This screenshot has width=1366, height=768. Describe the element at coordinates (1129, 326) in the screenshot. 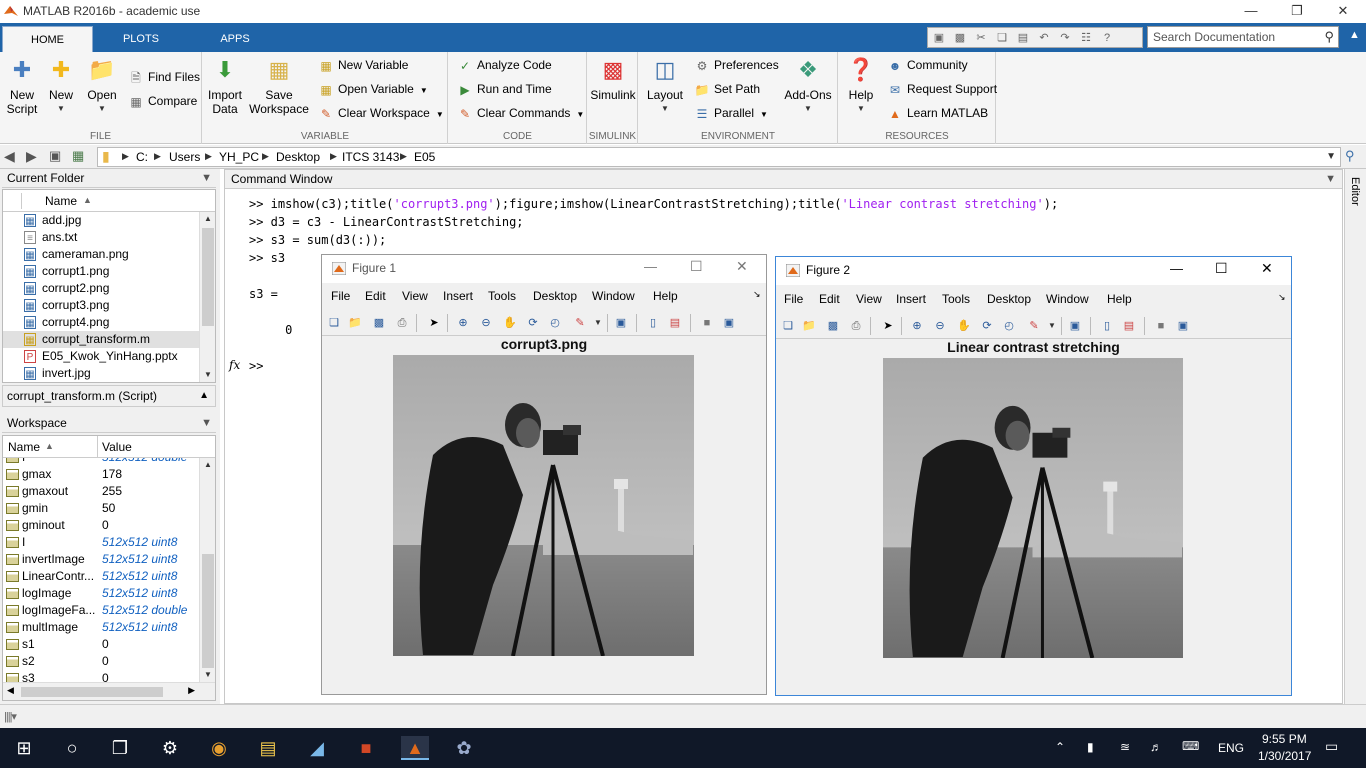

I see `legend-icon: ▤` at that location.